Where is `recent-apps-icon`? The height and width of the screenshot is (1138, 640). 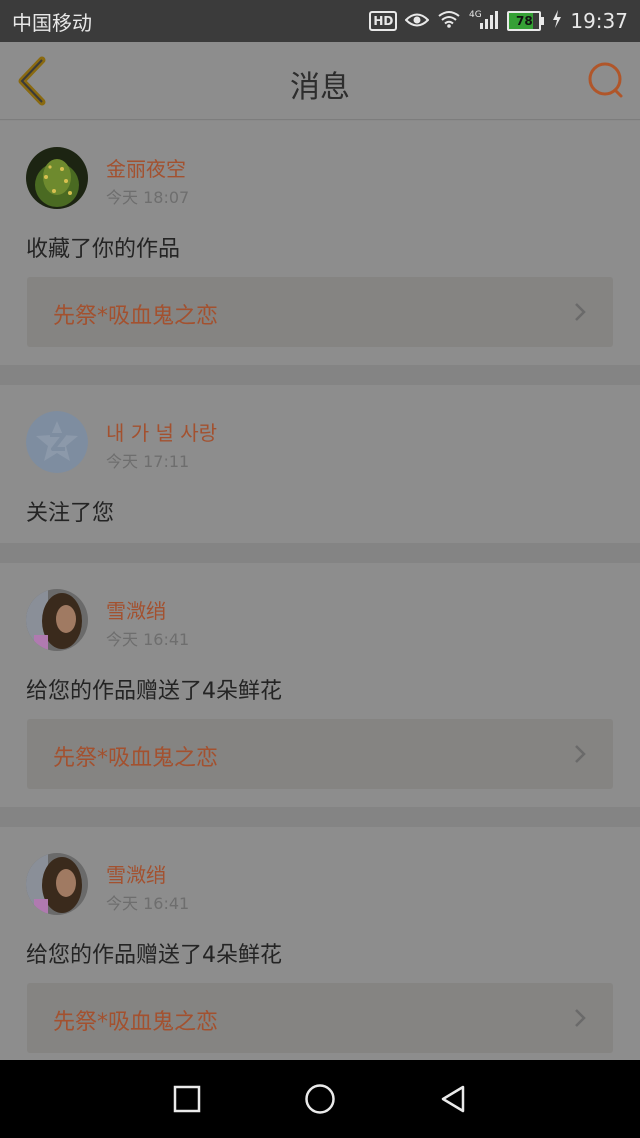
recent-apps-icon is located at coordinates (186, 1099).